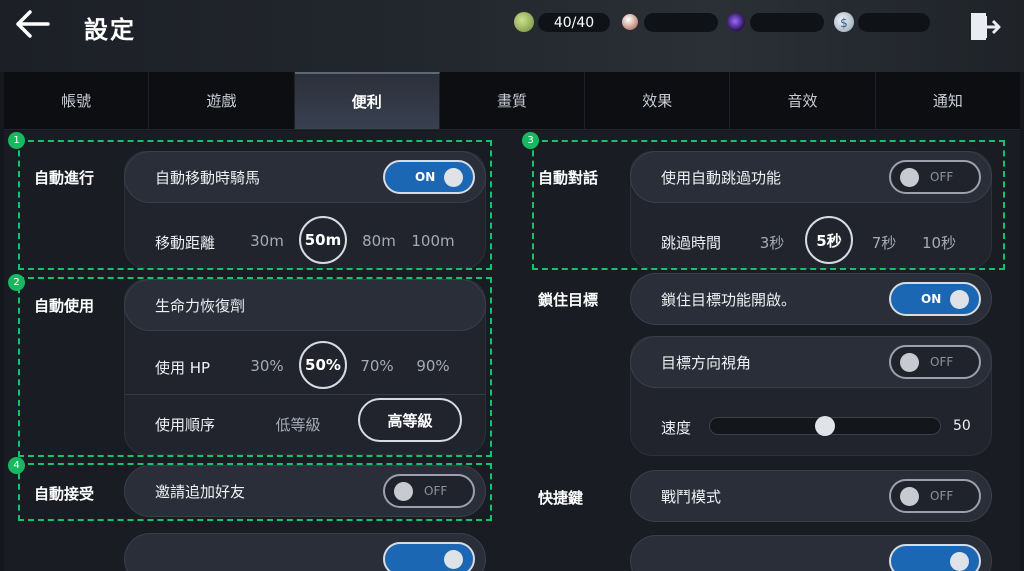 The height and width of the screenshot is (571, 1024). What do you see at coordinates (630, 22) in the screenshot?
I see `pearl-icon` at bounding box center [630, 22].